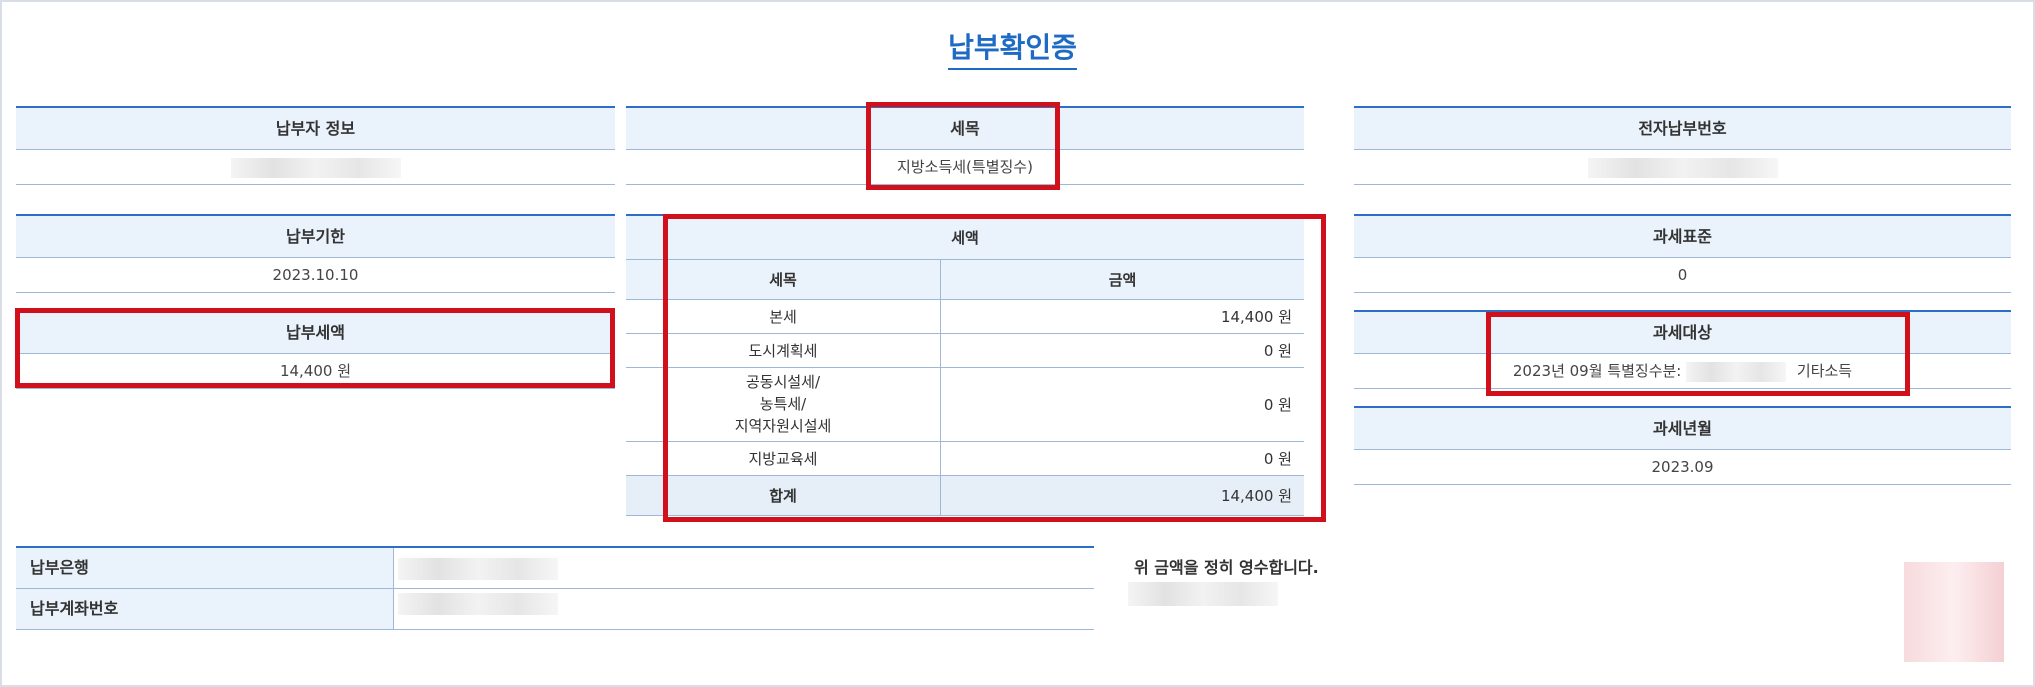 This screenshot has height=687, width=2035. I want to click on tax-detail-header: 세액, so click(965, 237).